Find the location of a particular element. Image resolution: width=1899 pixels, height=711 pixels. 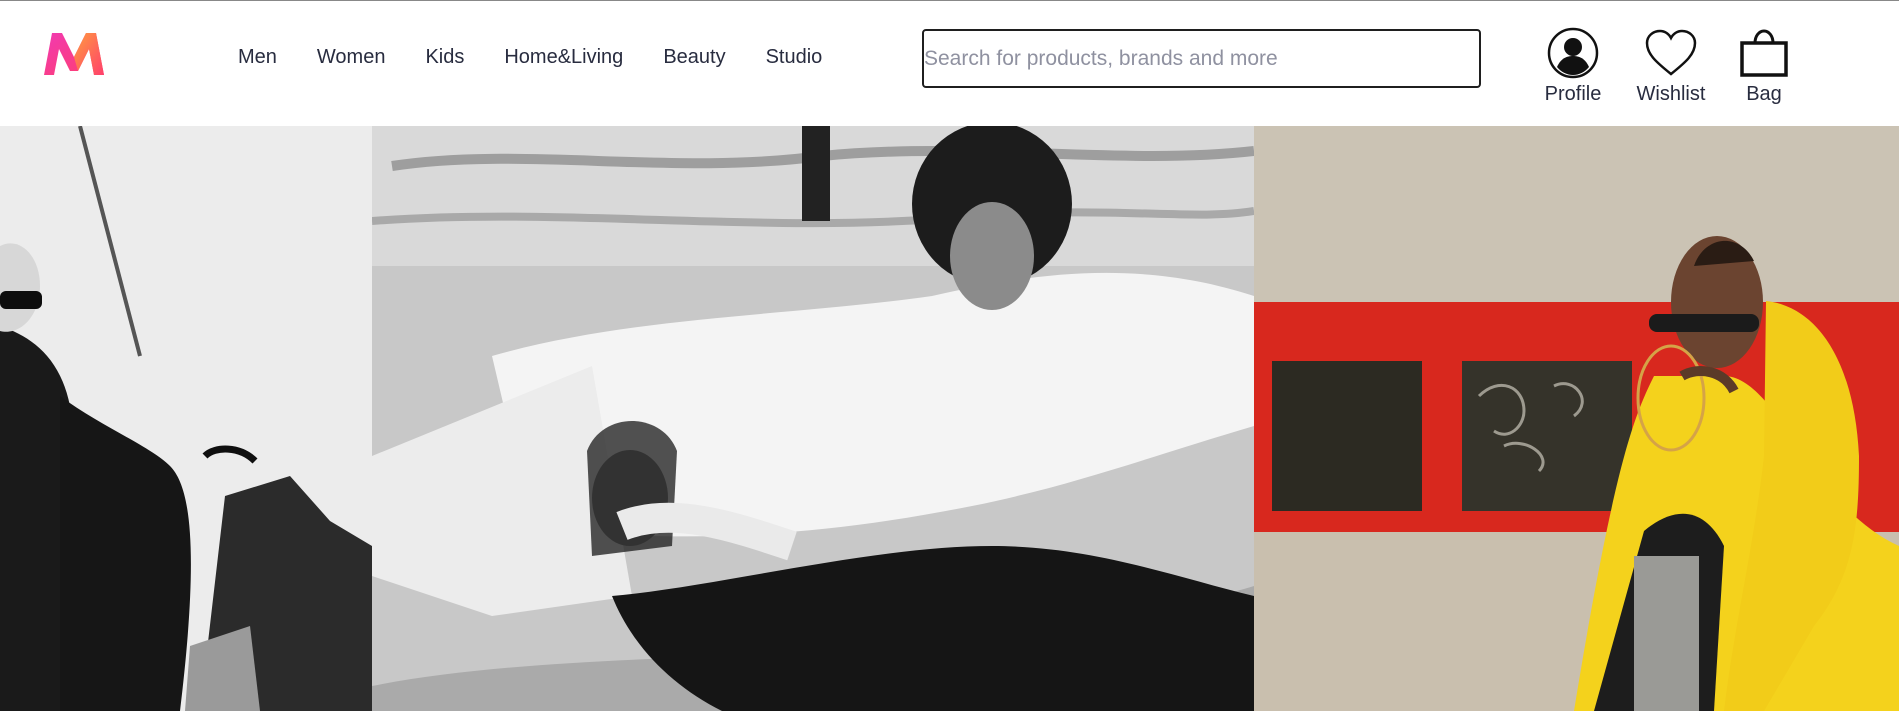

bag-label: Bag is located at coordinates (1764, 94).